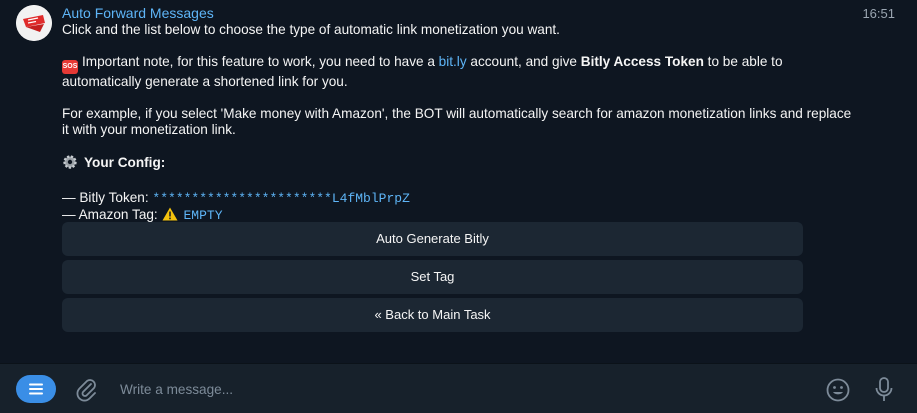  Describe the element at coordinates (107, 197) in the screenshot. I see `token-label: — Bitly Token:` at that location.